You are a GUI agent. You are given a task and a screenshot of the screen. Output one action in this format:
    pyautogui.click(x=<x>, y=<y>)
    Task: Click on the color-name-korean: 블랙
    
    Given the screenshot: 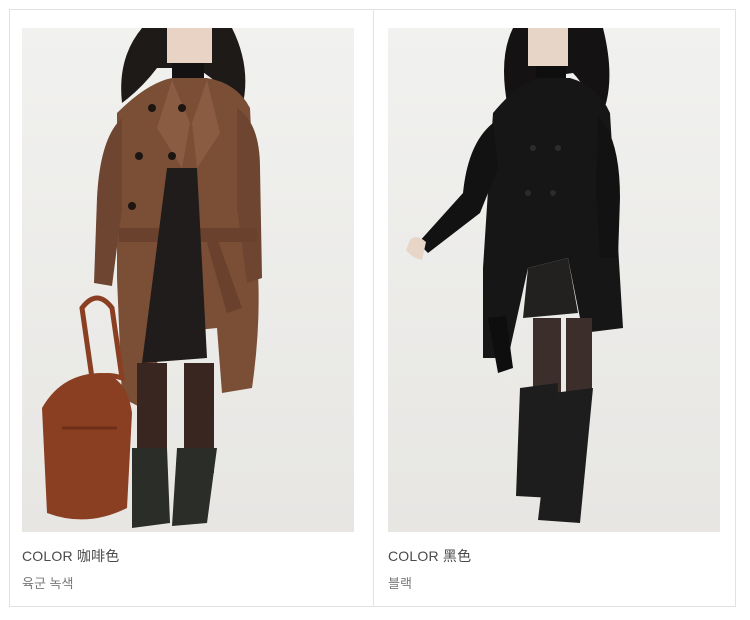 What is the action you would take?
    pyautogui.click(x=400, y=583)
    